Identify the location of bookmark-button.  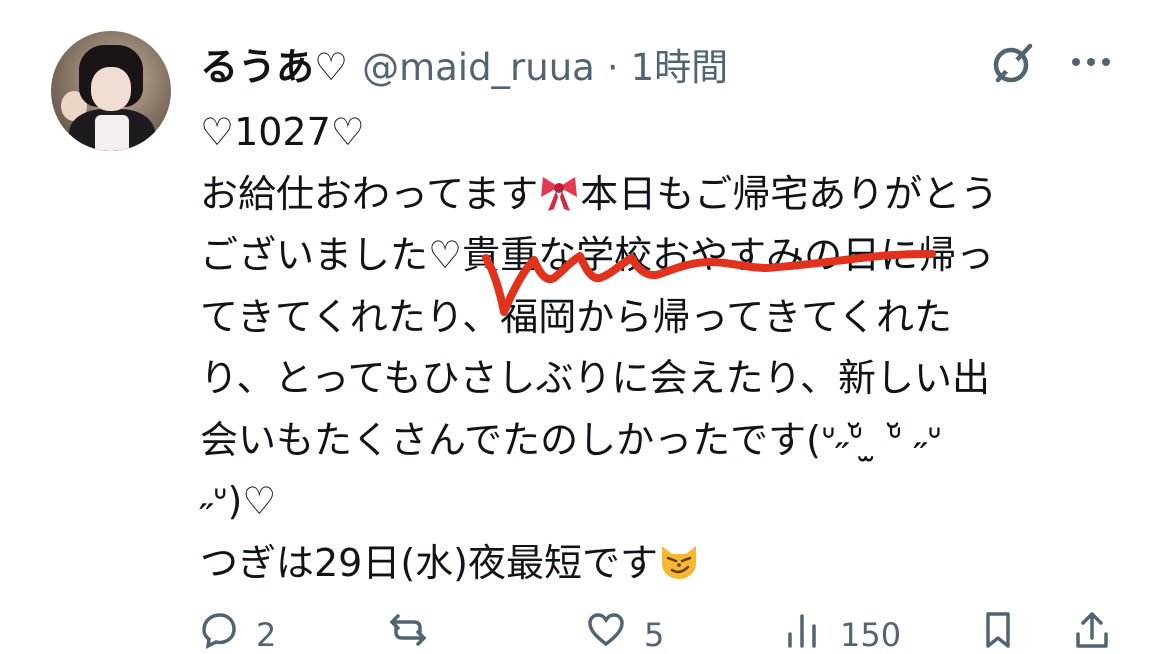
(998, 630).